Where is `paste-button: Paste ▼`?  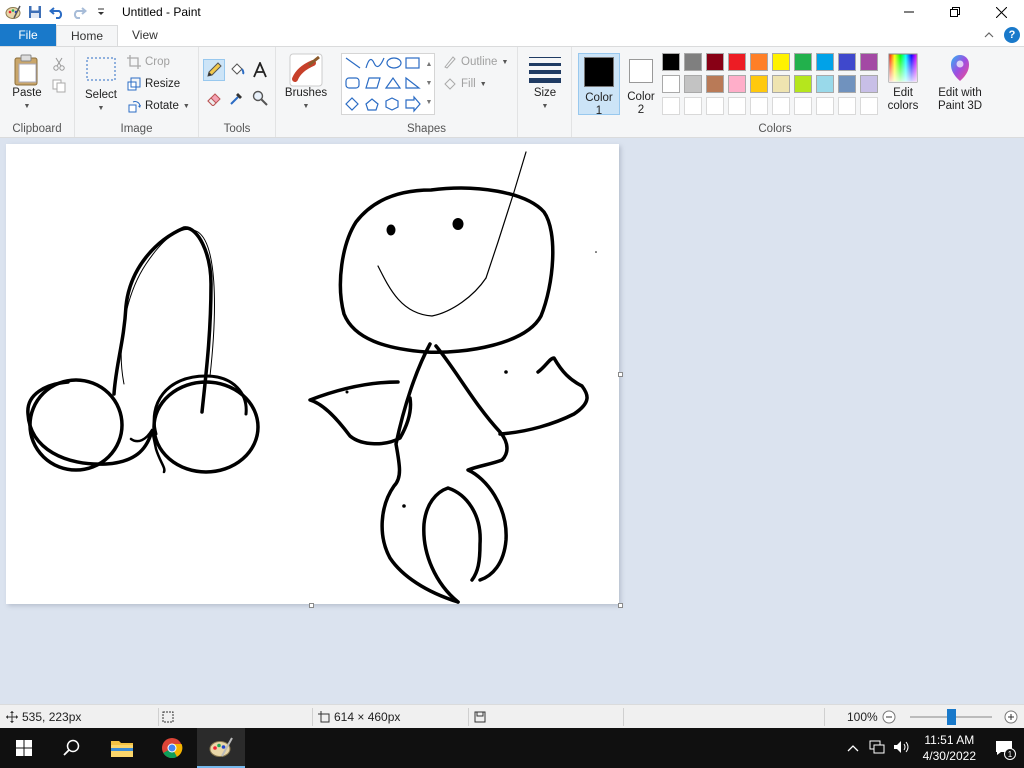 paste-button: Paste ▼ is located at coordinates (27, 83).